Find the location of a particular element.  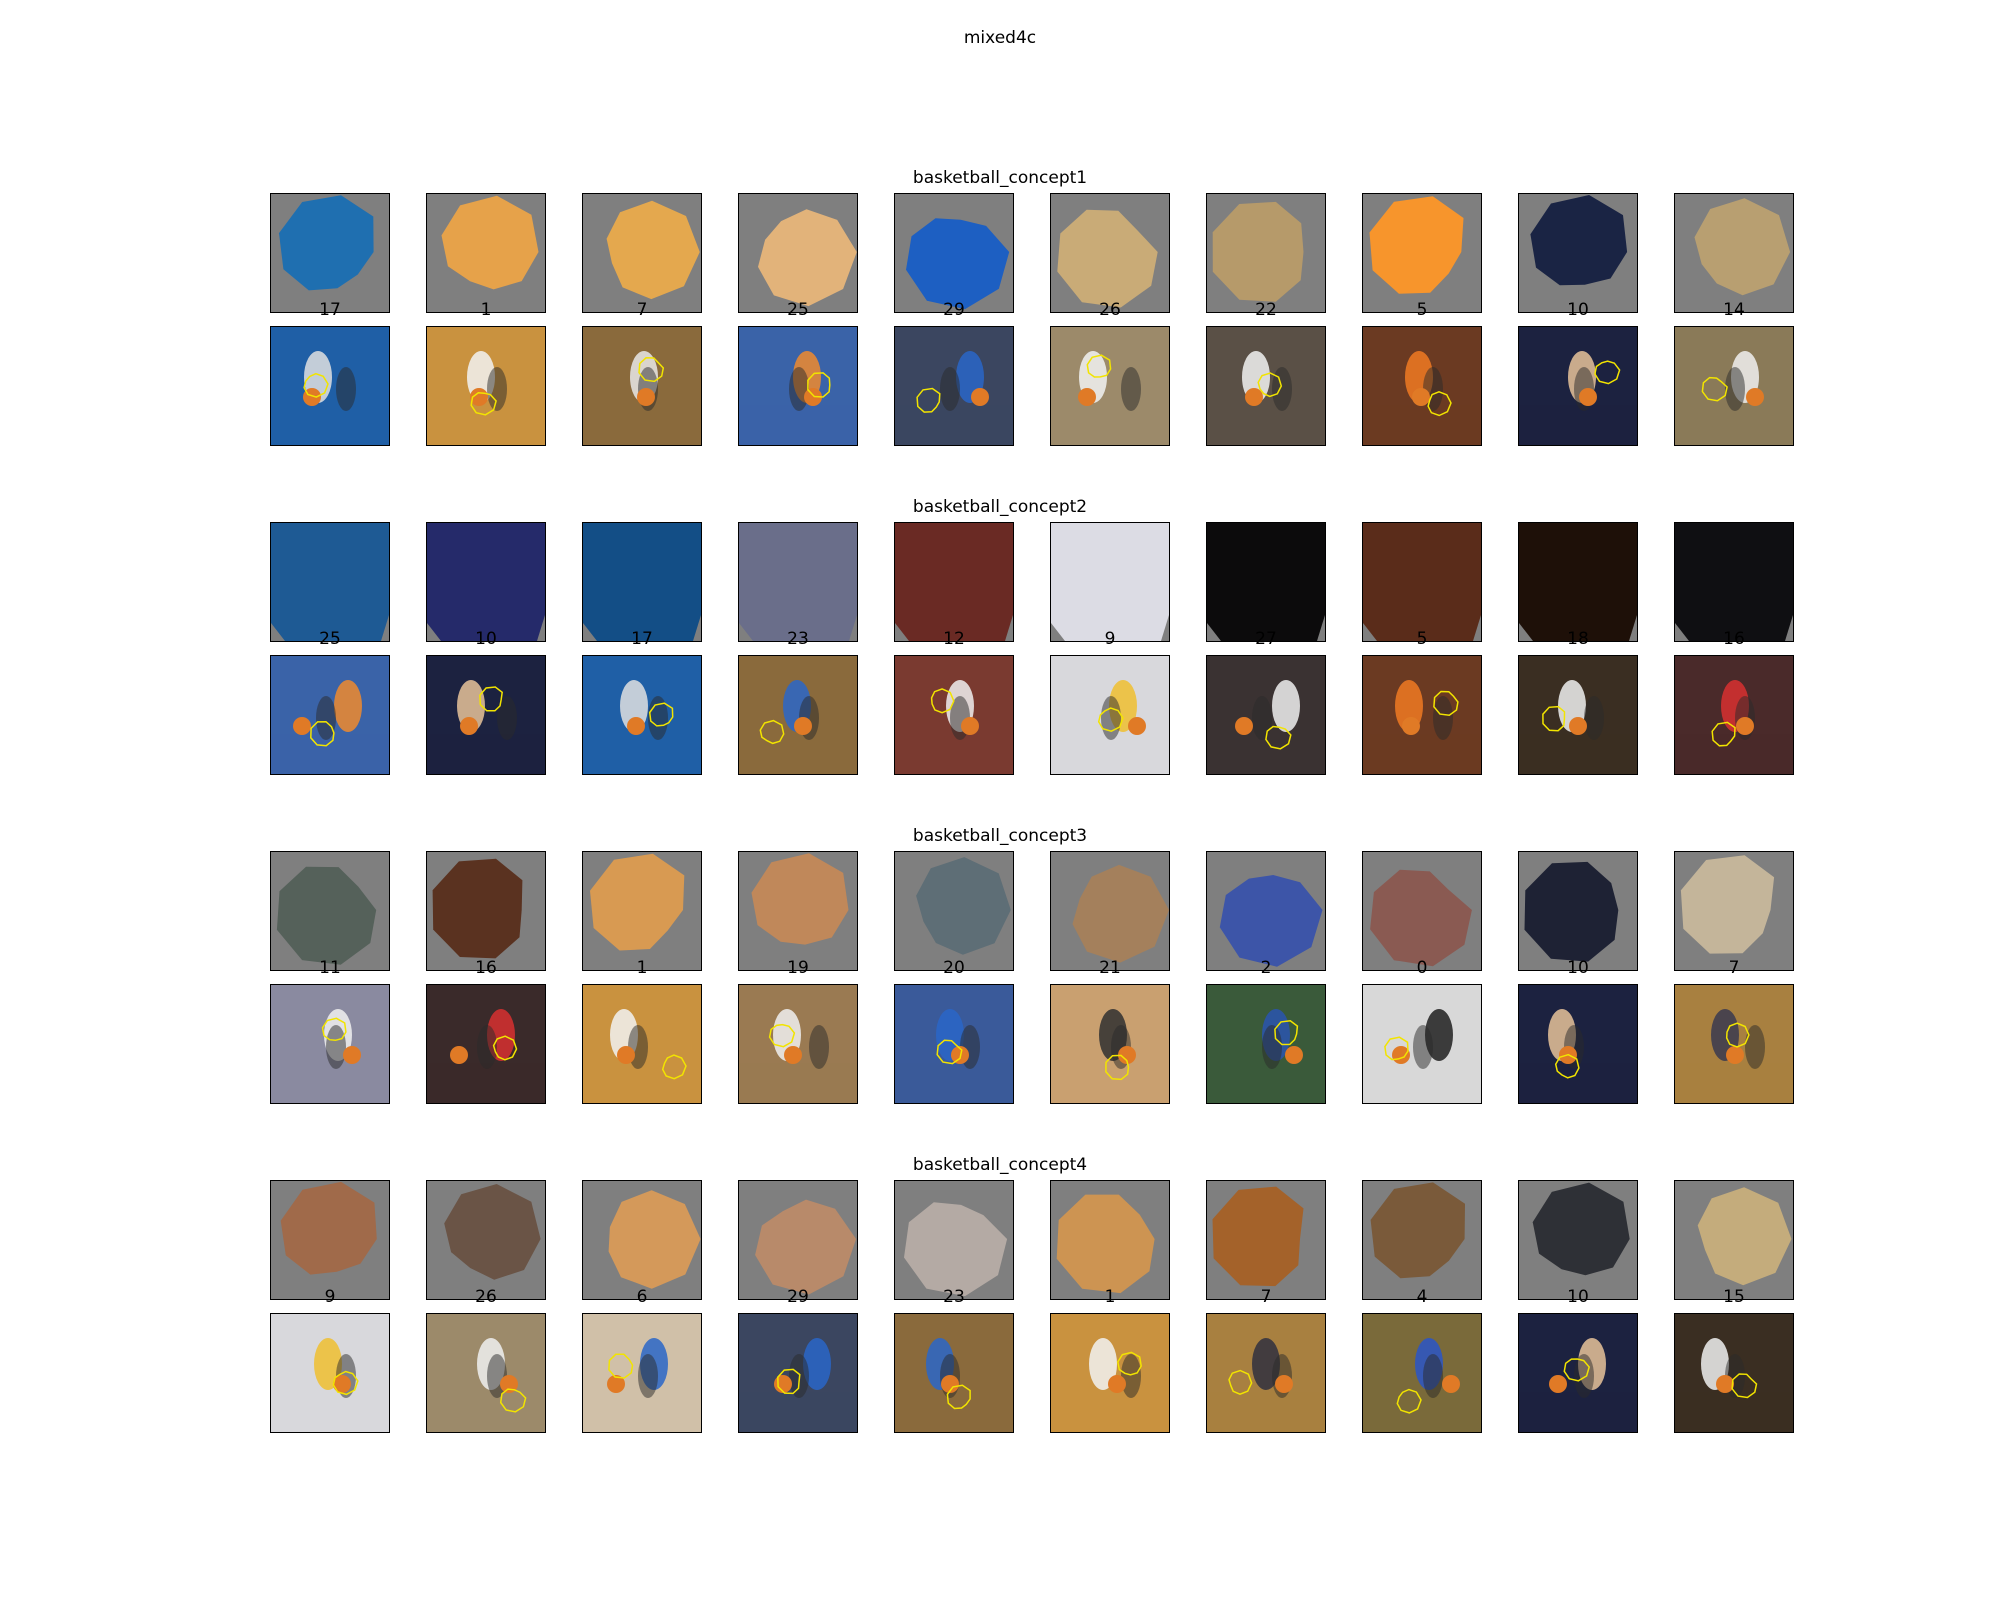

image-index-label: 9 is located at coordinates (1110, 639).